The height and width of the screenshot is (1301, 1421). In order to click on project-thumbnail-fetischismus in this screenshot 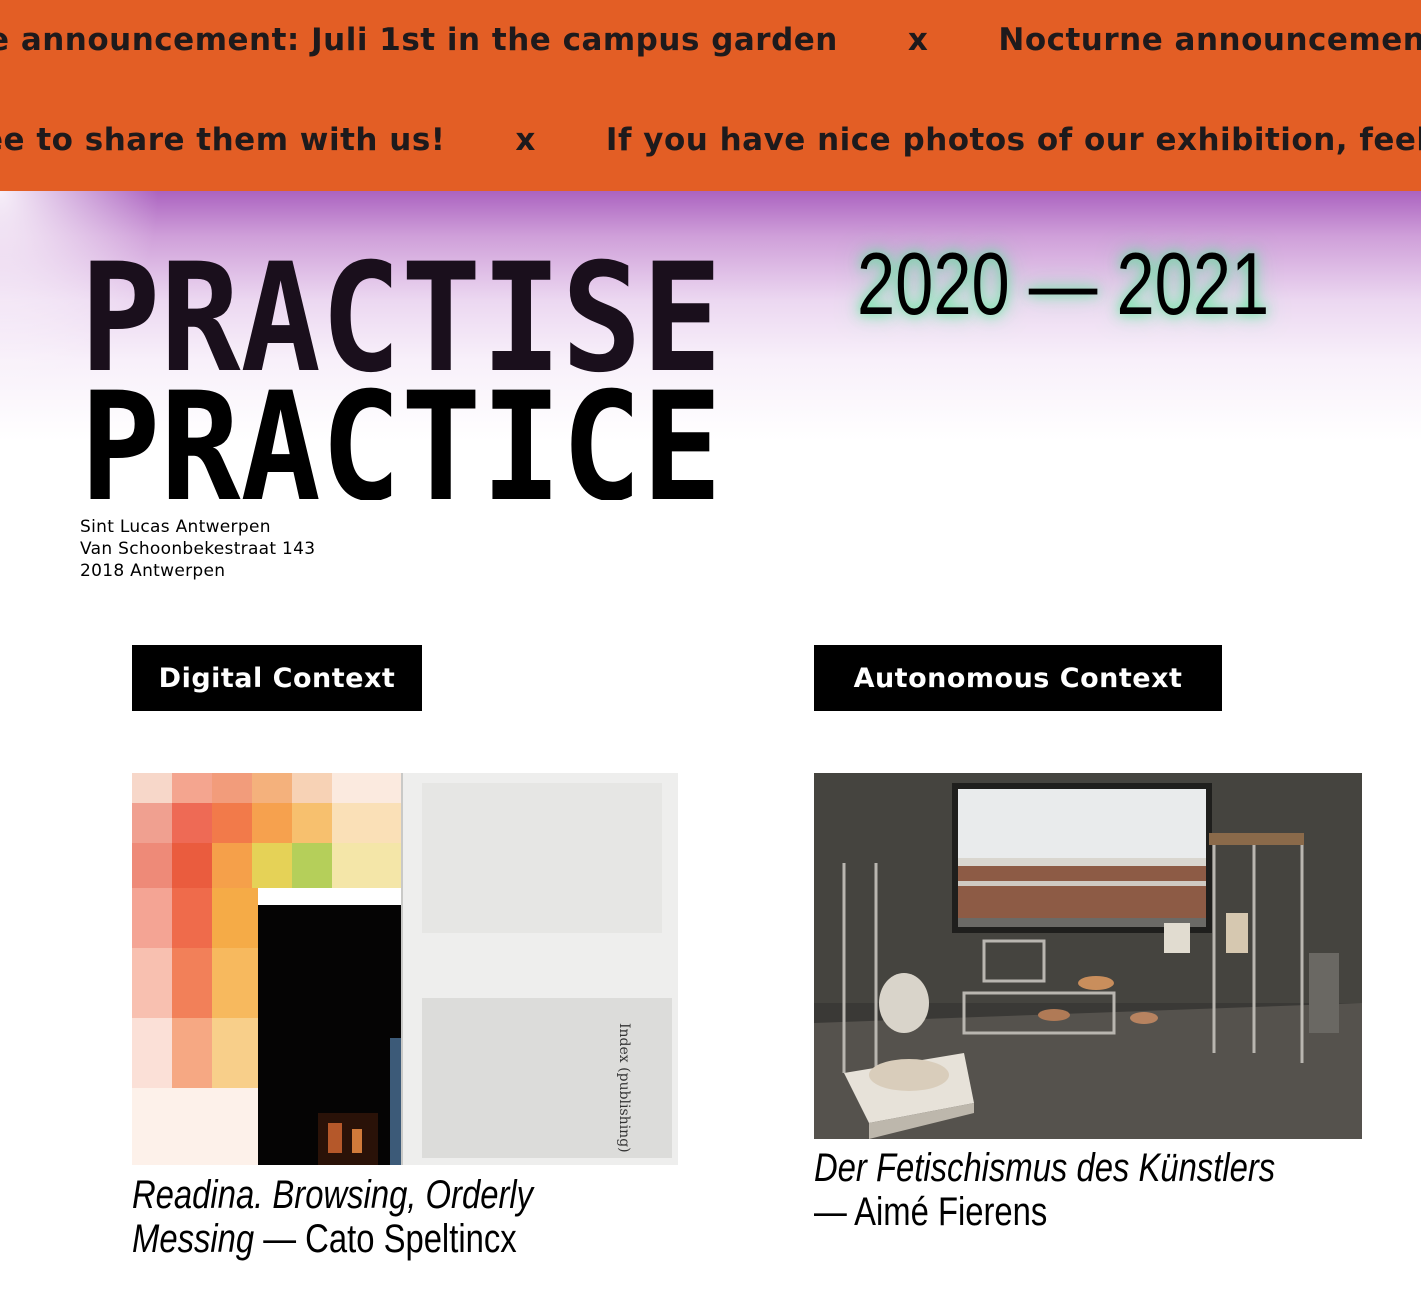, I will do `click(1088, 956)`.